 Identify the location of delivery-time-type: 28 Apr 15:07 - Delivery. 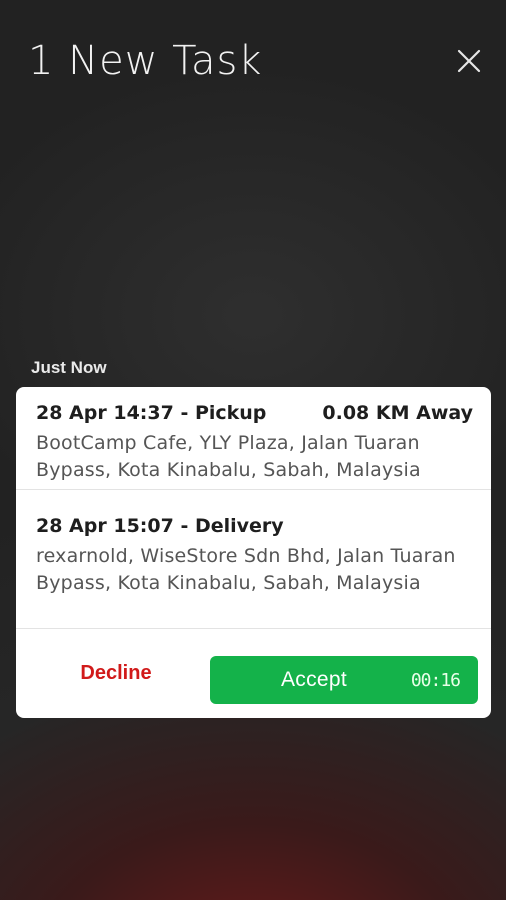
(160, 526).